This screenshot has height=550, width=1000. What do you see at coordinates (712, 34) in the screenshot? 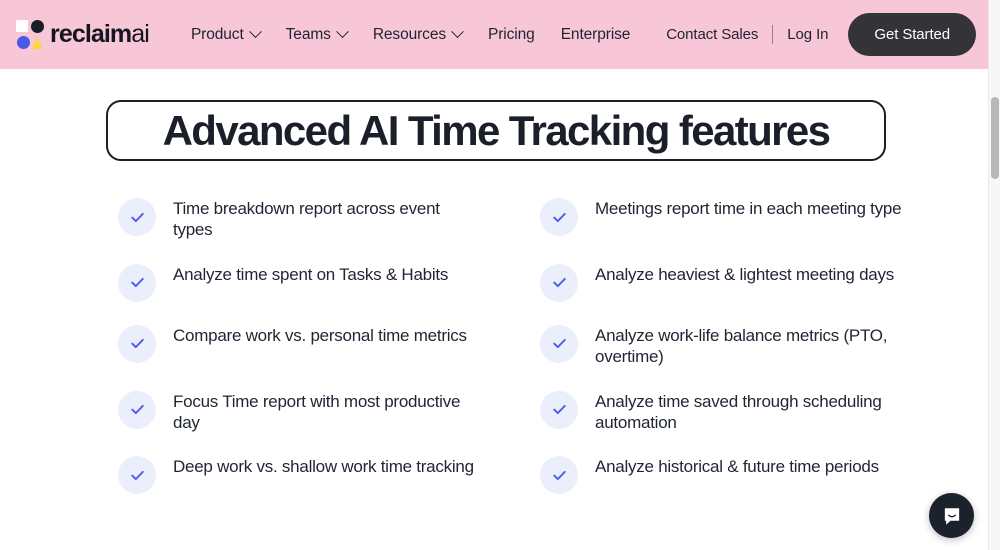
I see `contact-sales-link: Contact Sales` at bounding box center [712, 34].